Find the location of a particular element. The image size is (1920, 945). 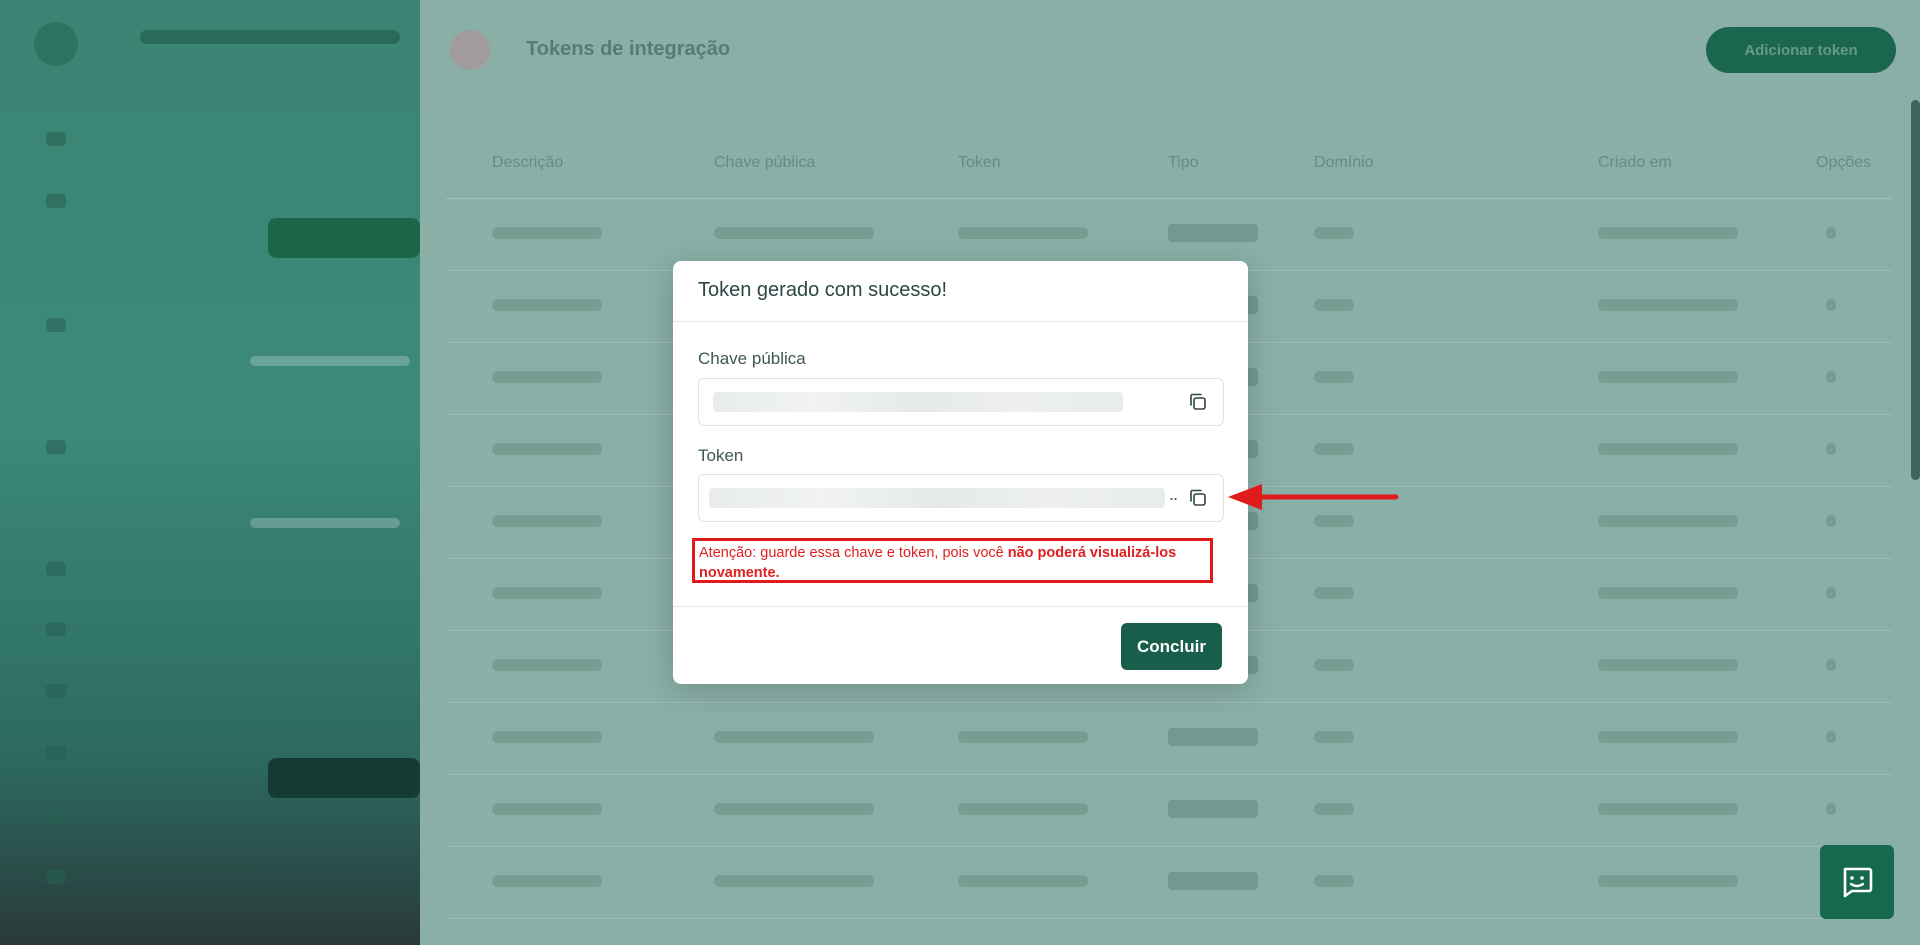

public-key-label: Chave pública is located at coordinates (752, 358).